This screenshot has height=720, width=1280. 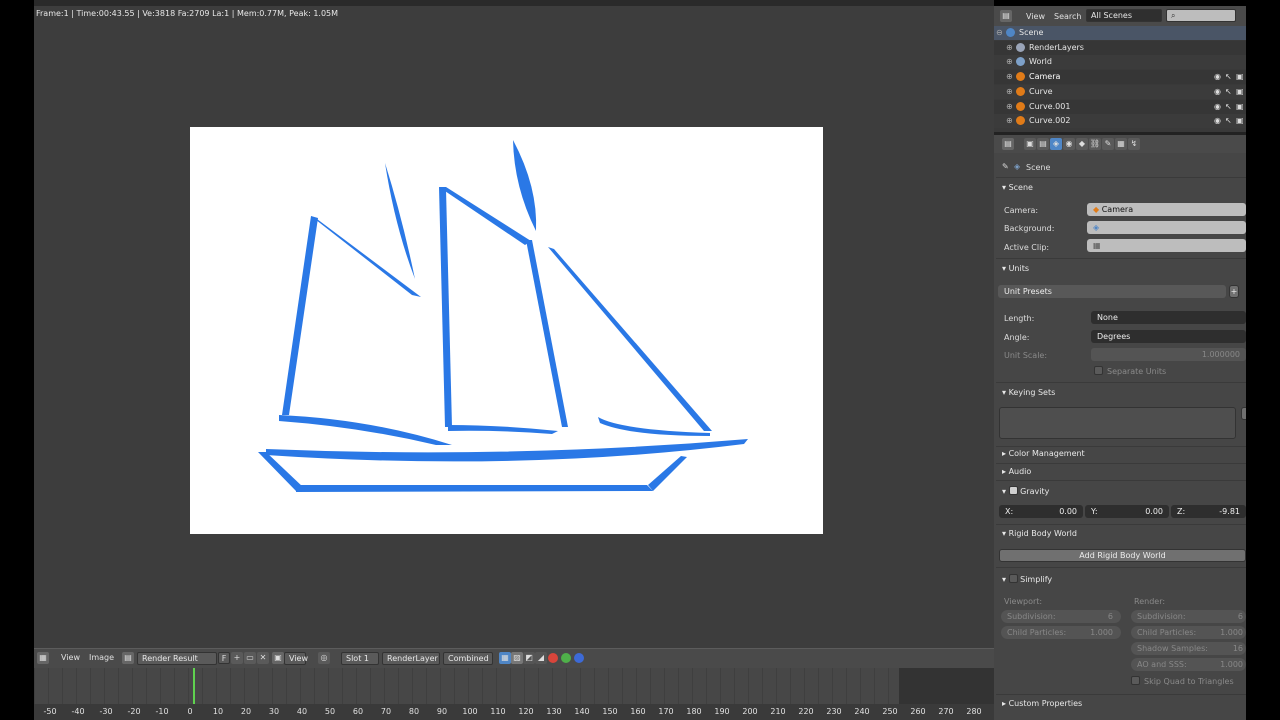 I want to click on unlink-image-icon: ✕, so click(x=263, y=658).